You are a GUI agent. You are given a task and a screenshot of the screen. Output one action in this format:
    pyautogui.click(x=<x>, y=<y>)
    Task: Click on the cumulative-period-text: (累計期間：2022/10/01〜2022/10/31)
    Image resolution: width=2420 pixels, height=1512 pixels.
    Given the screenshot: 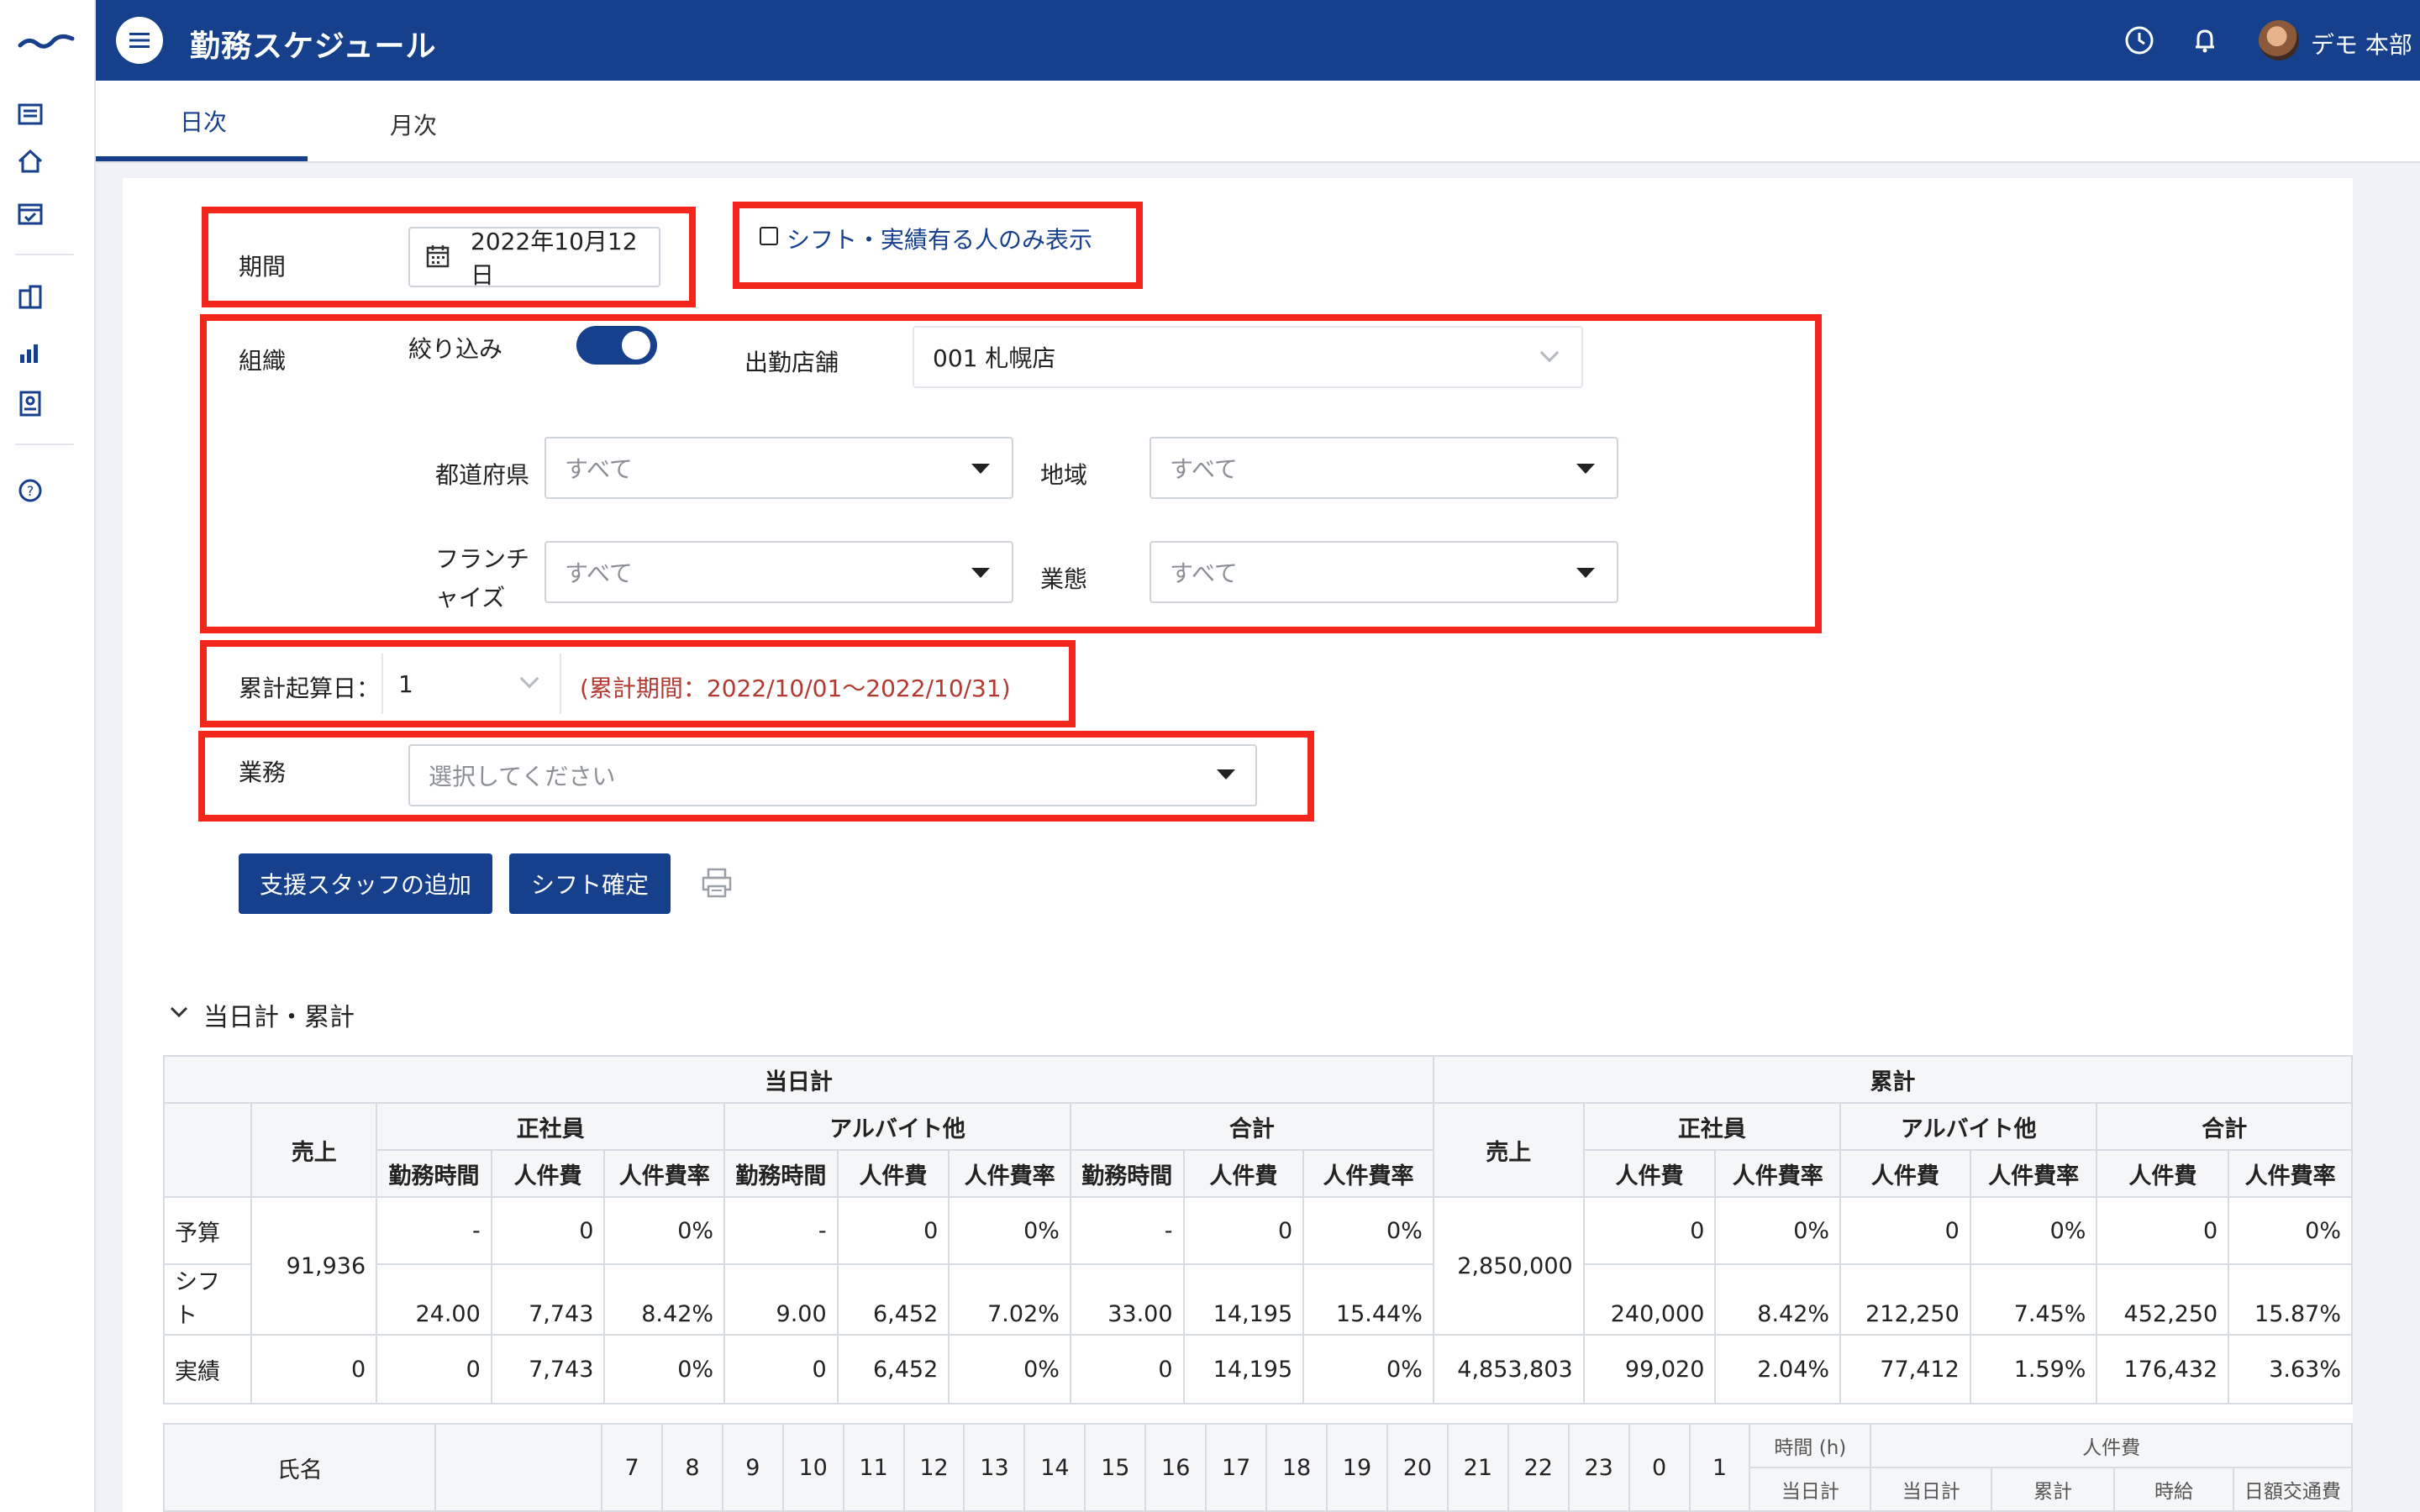 What is the action you would take?
    pyautogui.click(x=795, y=688)
    